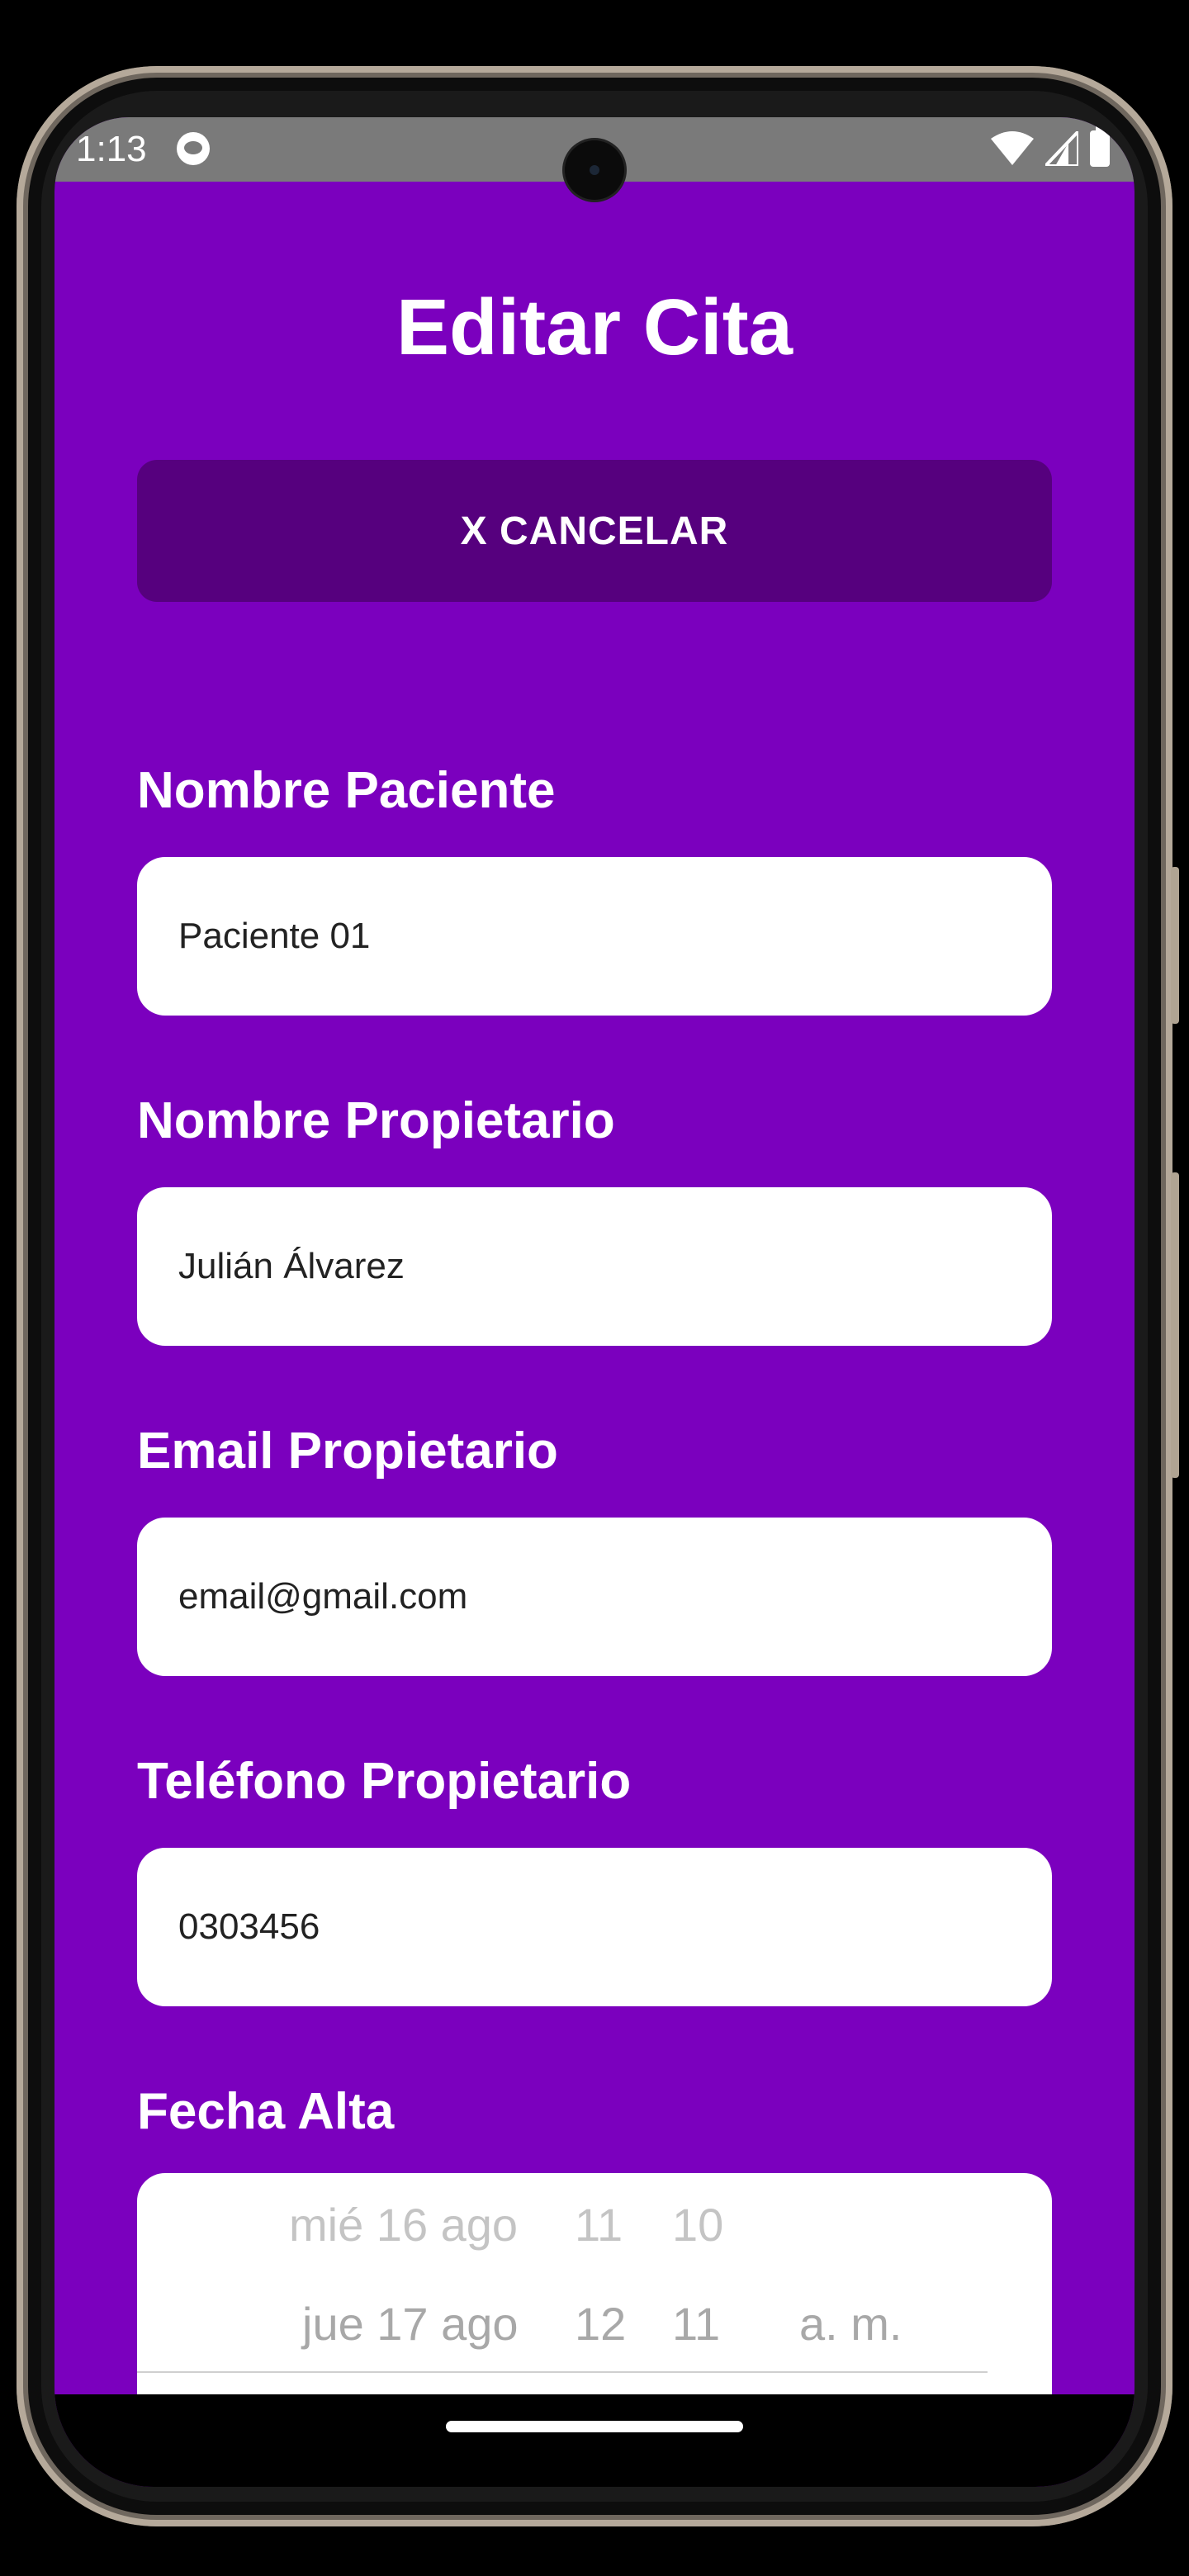 The width and height of the screenshot is (1189, 2576). I want to click on picker-period: a. m., so click(850, 2324).